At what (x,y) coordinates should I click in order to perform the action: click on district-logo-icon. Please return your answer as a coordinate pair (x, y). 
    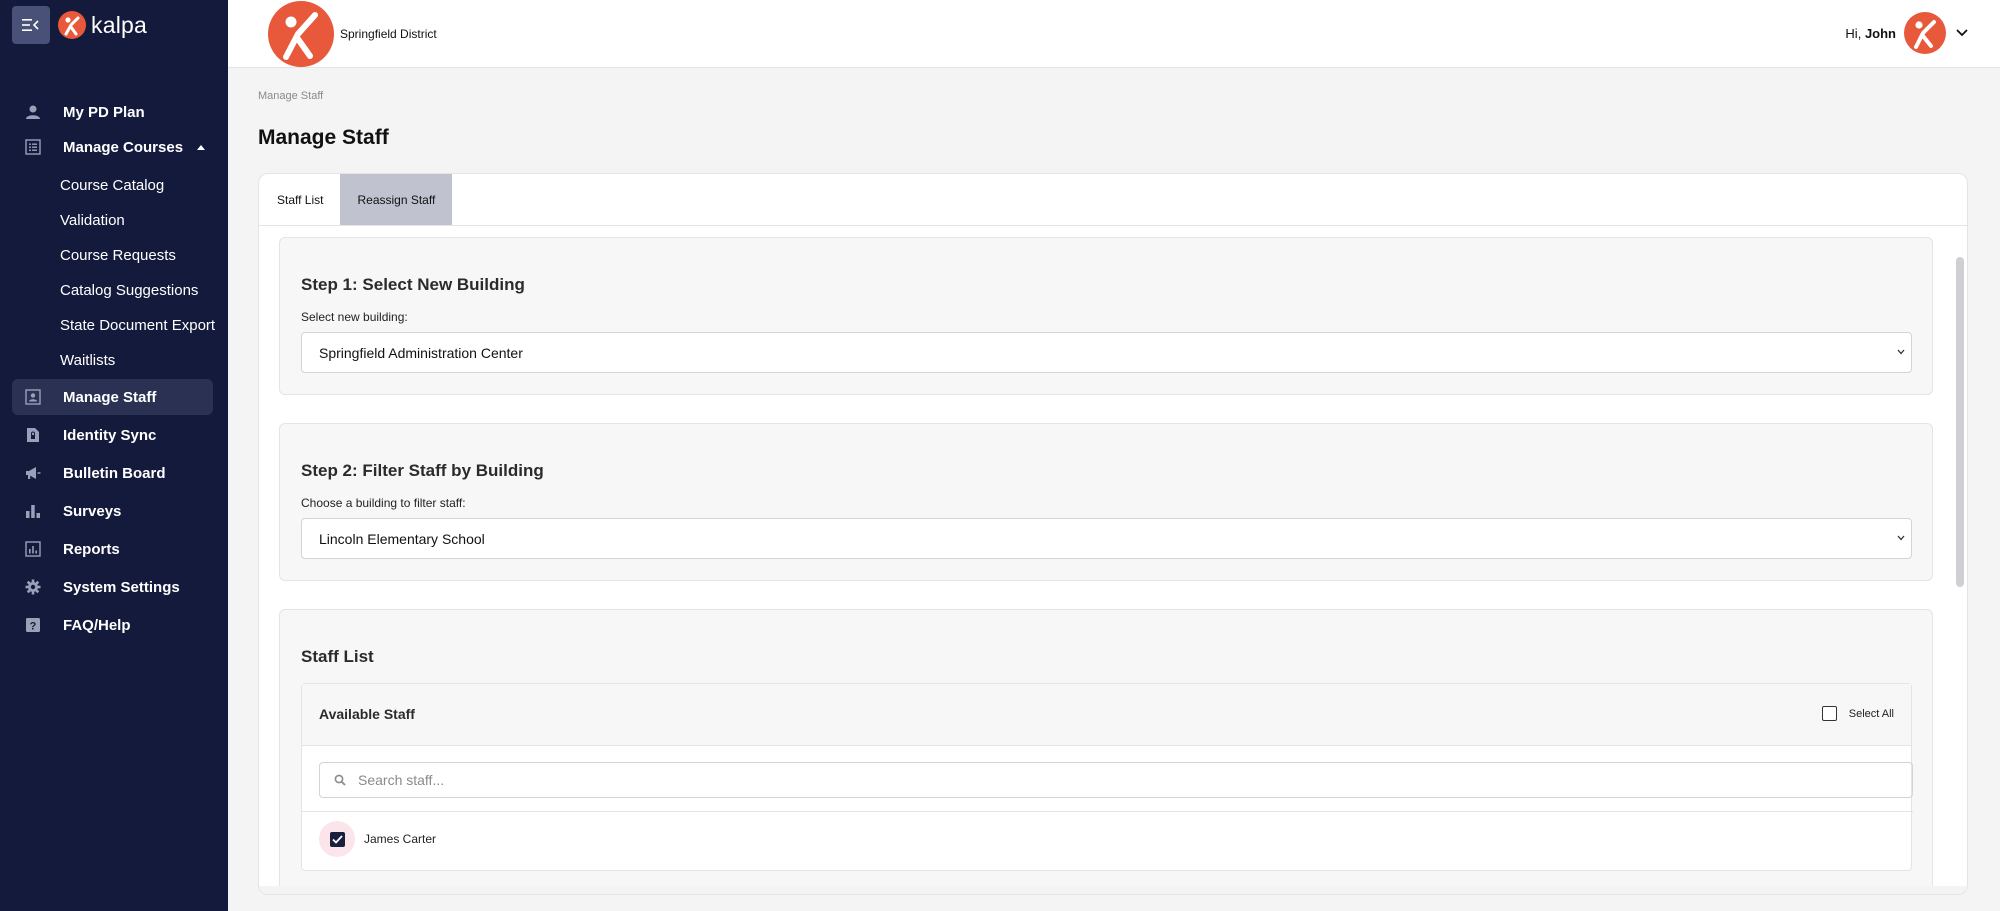
    Looking at the image, I should click on (301, 34).